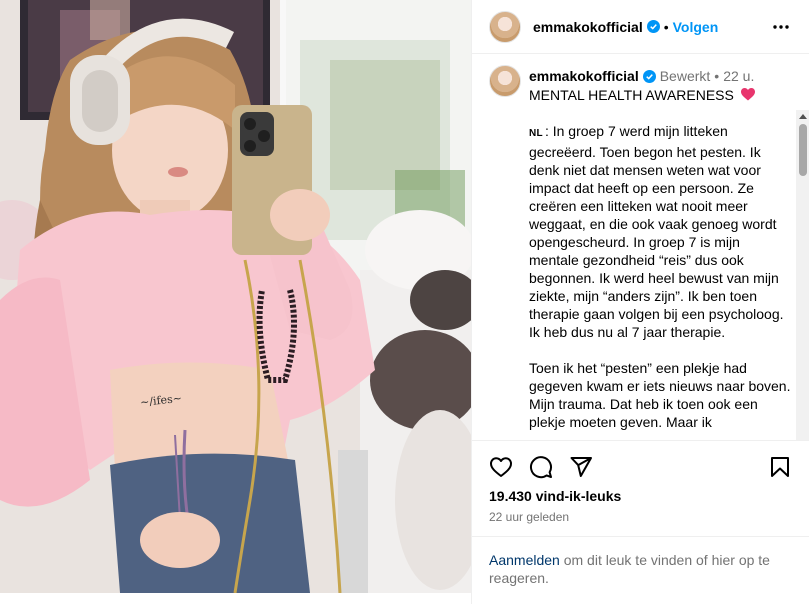  What do you see at coordinates (524, 560) in the screenshot?
I see `login-link: Aanmelden` at bounding box center [524, 560].